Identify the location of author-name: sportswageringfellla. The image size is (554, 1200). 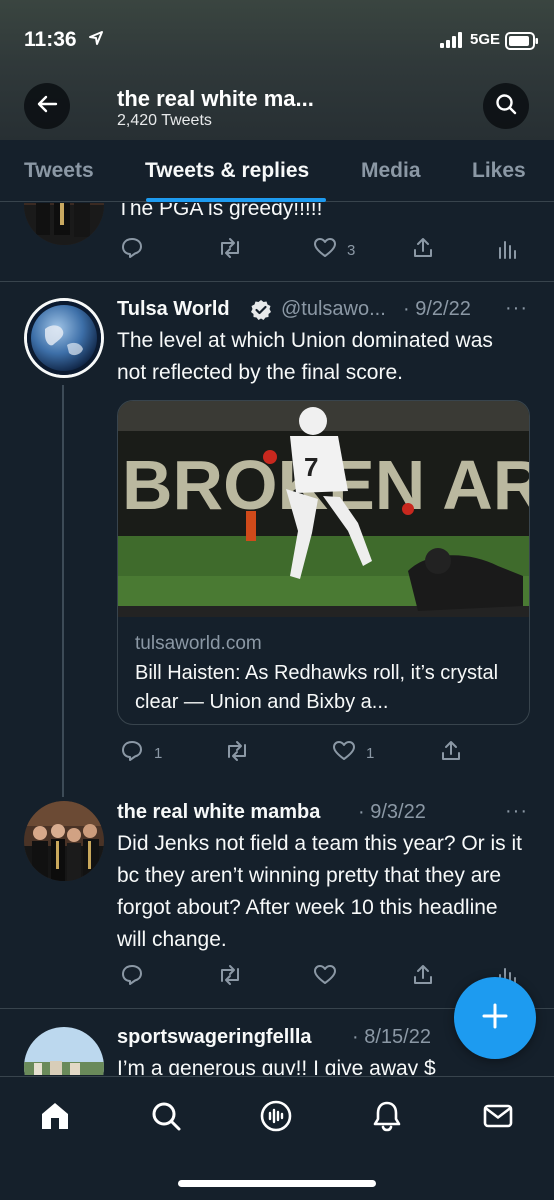
(214, 1037).